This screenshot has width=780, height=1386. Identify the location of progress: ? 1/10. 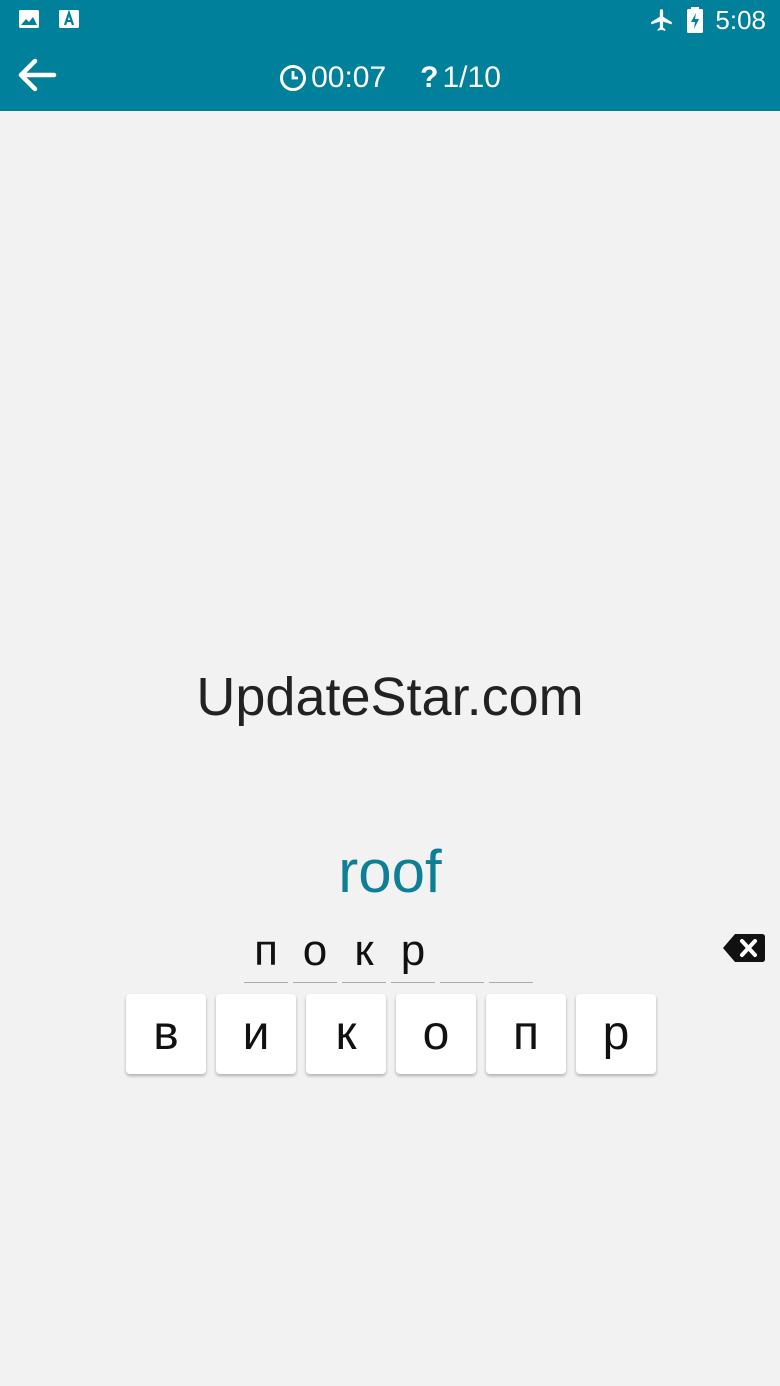
(460, 78).